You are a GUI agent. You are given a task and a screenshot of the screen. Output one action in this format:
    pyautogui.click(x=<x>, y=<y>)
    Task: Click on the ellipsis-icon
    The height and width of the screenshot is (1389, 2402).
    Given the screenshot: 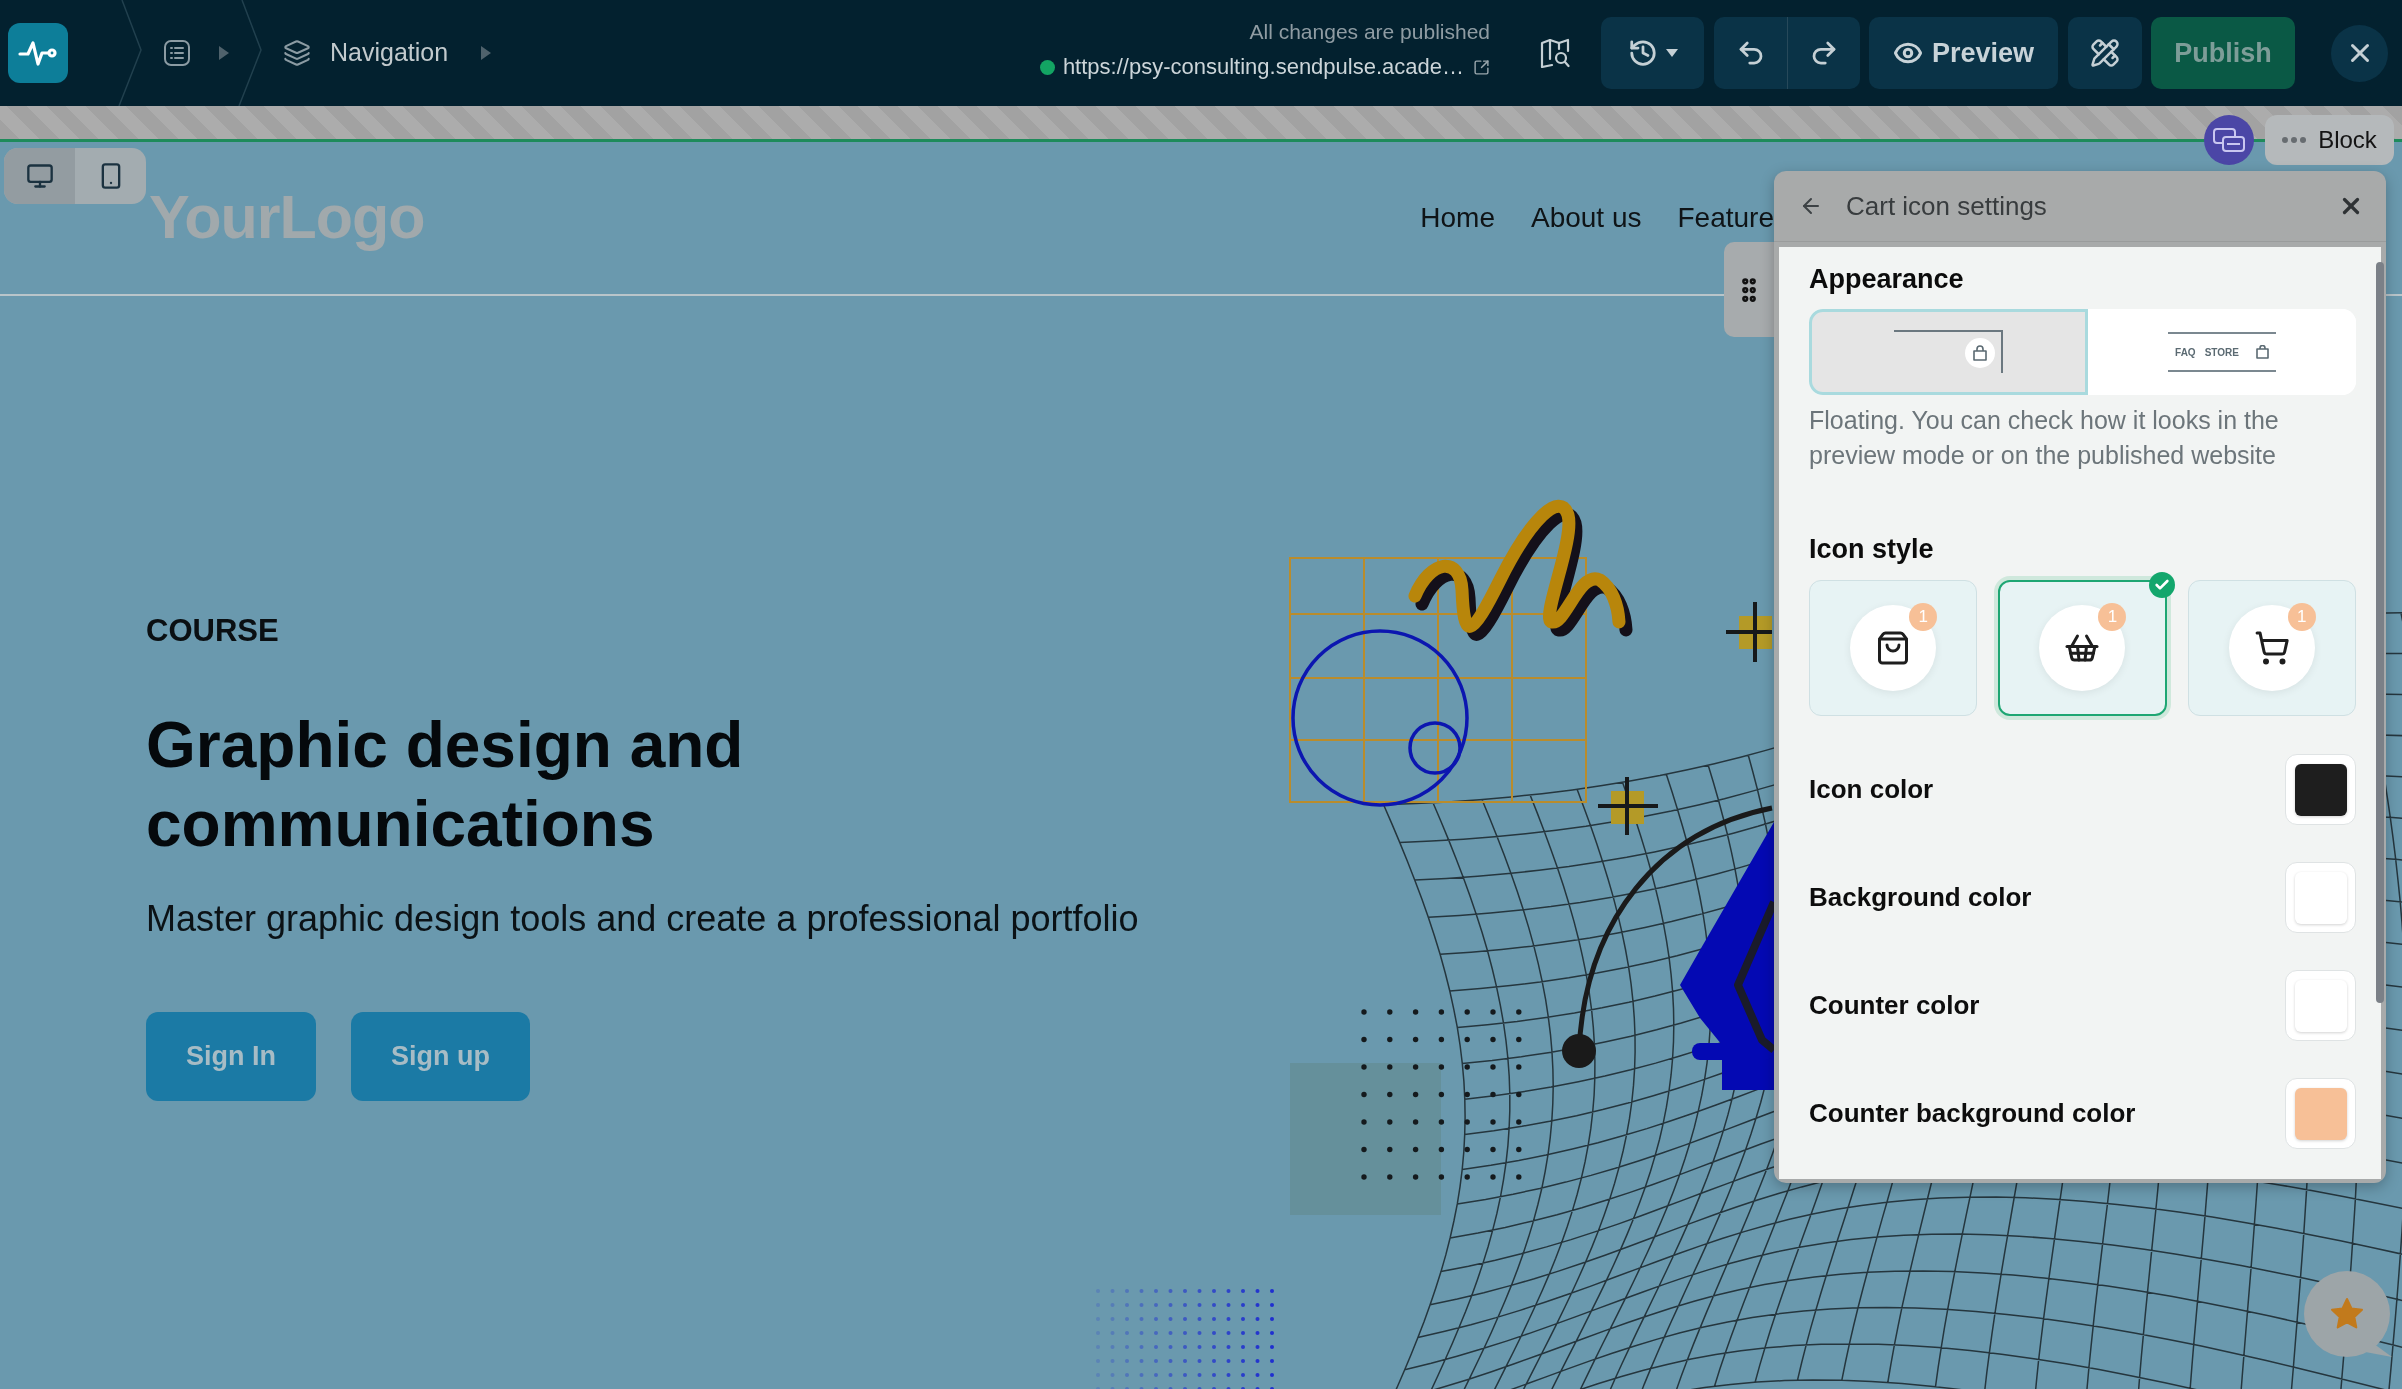 What is the action you would take?
    pyautogui.click(x=2294, y=140)
    